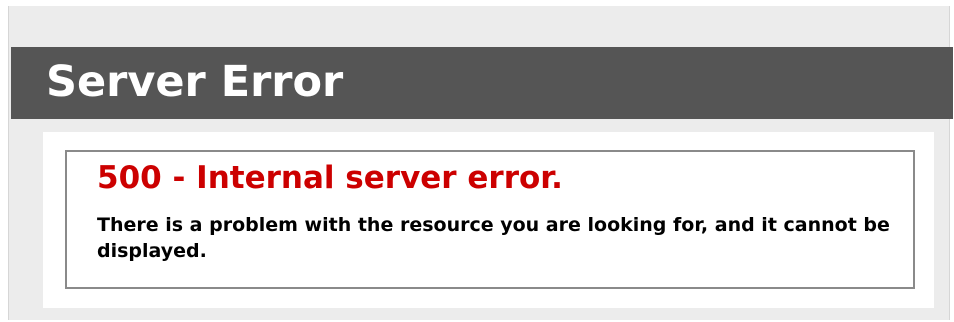 Image resolution: width=954 pixels, height=322 pixels. I want to click on error-heading: 500 - Internal server error., so click(330, 178).